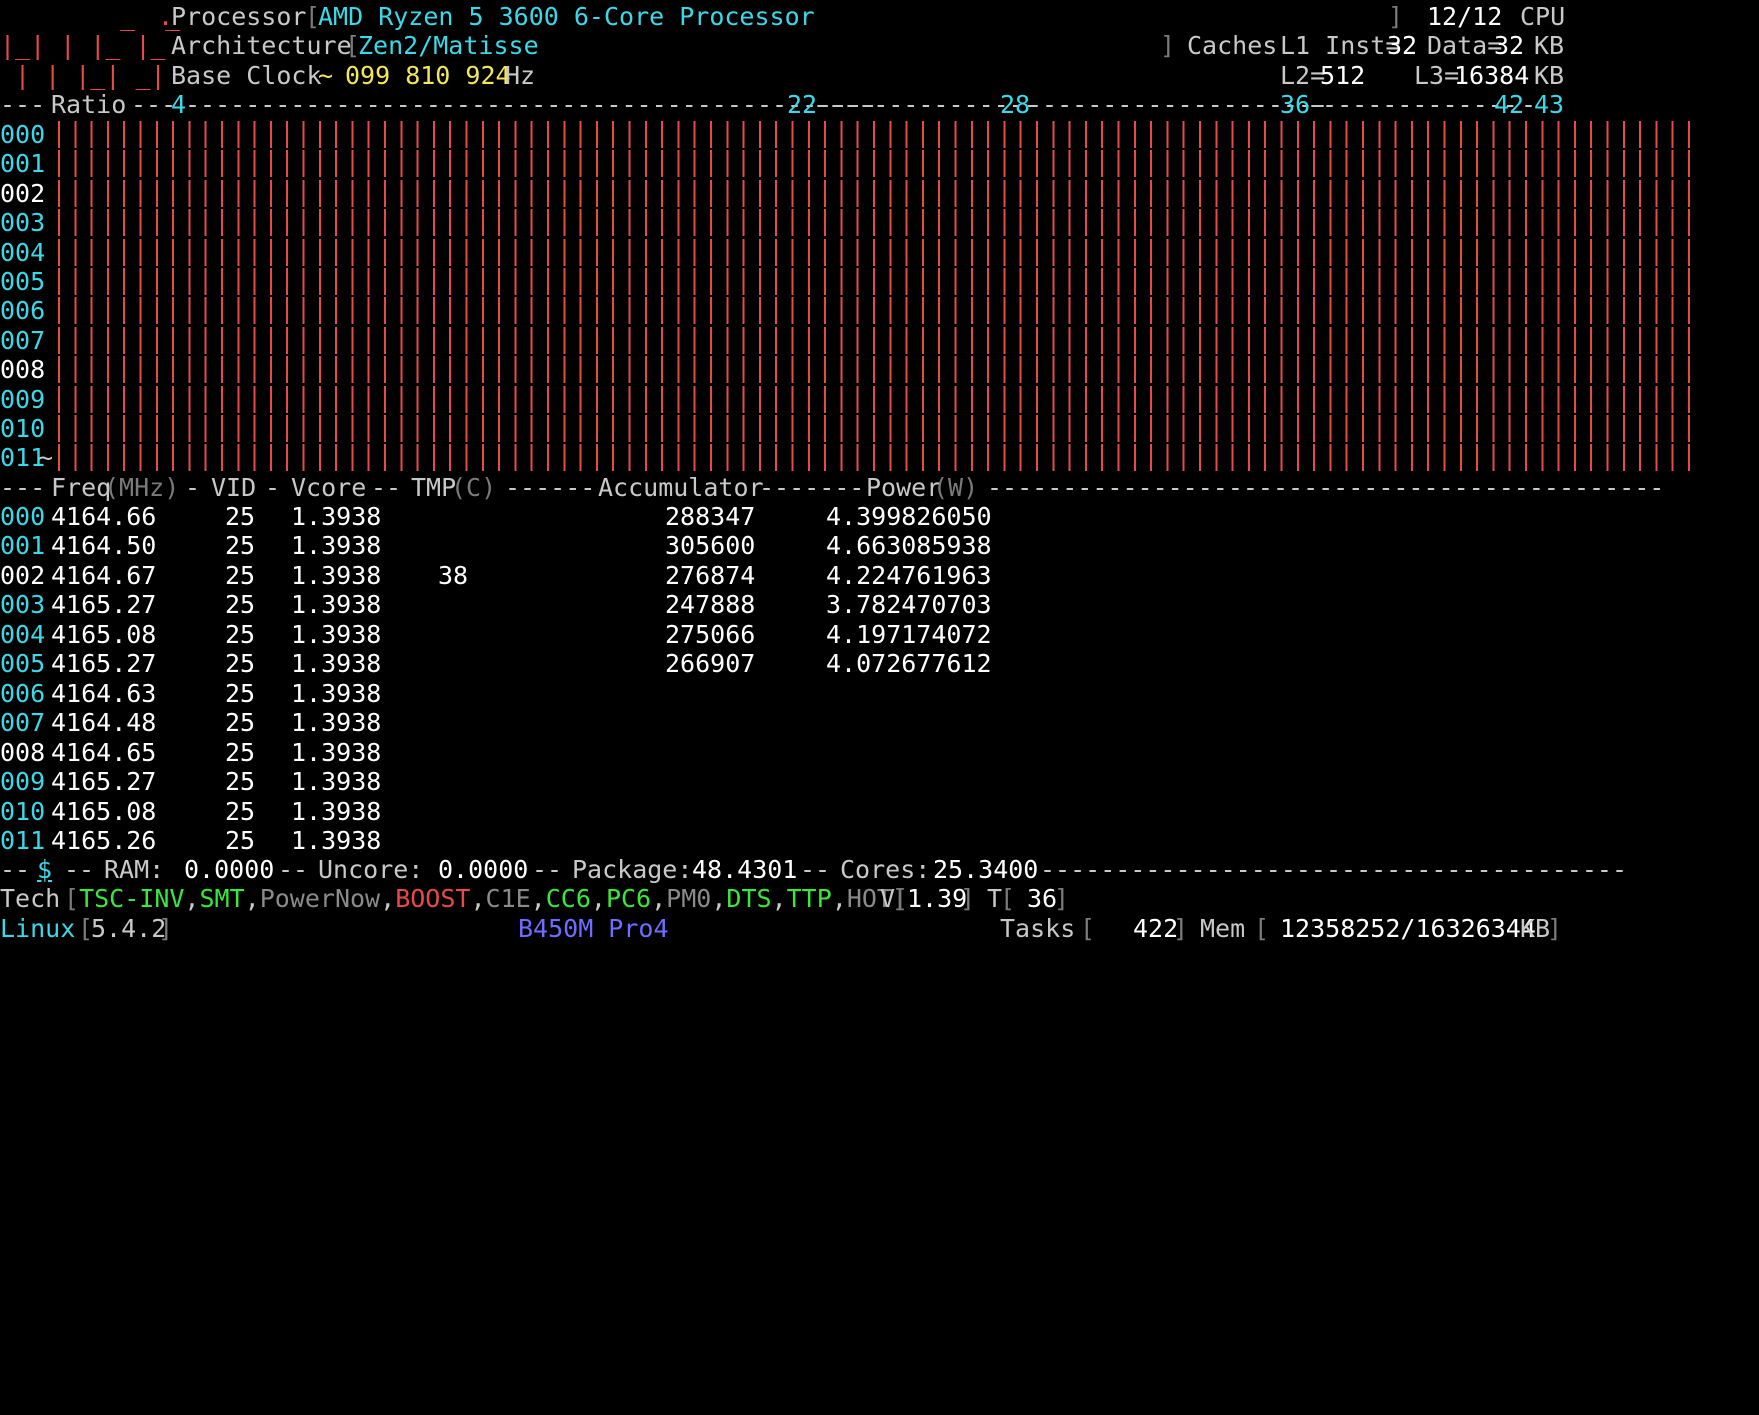 The image size is (1759, 1415). I want to click on core-id: 003, so click(23, 223).